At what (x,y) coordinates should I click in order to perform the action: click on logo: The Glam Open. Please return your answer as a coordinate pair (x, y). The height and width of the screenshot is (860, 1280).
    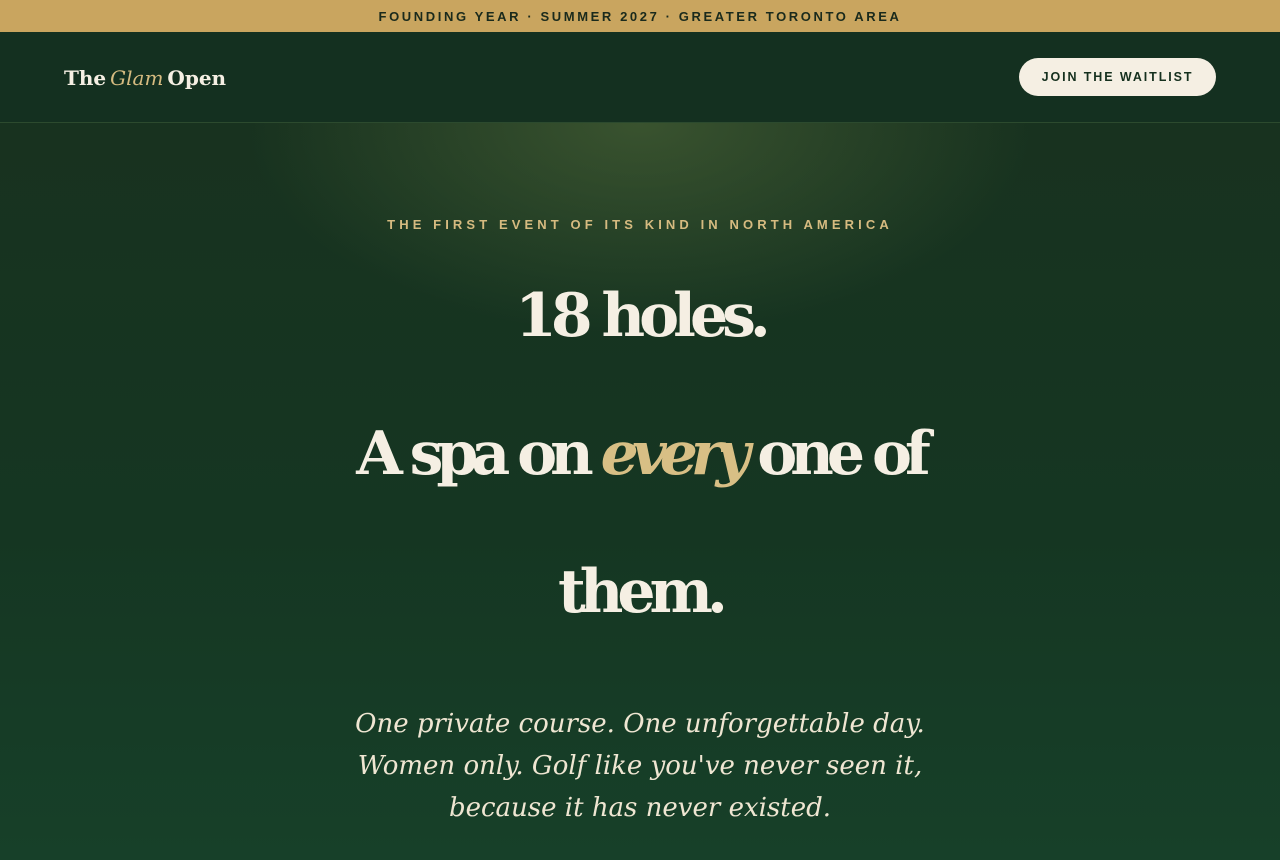
    Looking at the image, I should click on (145, 78).